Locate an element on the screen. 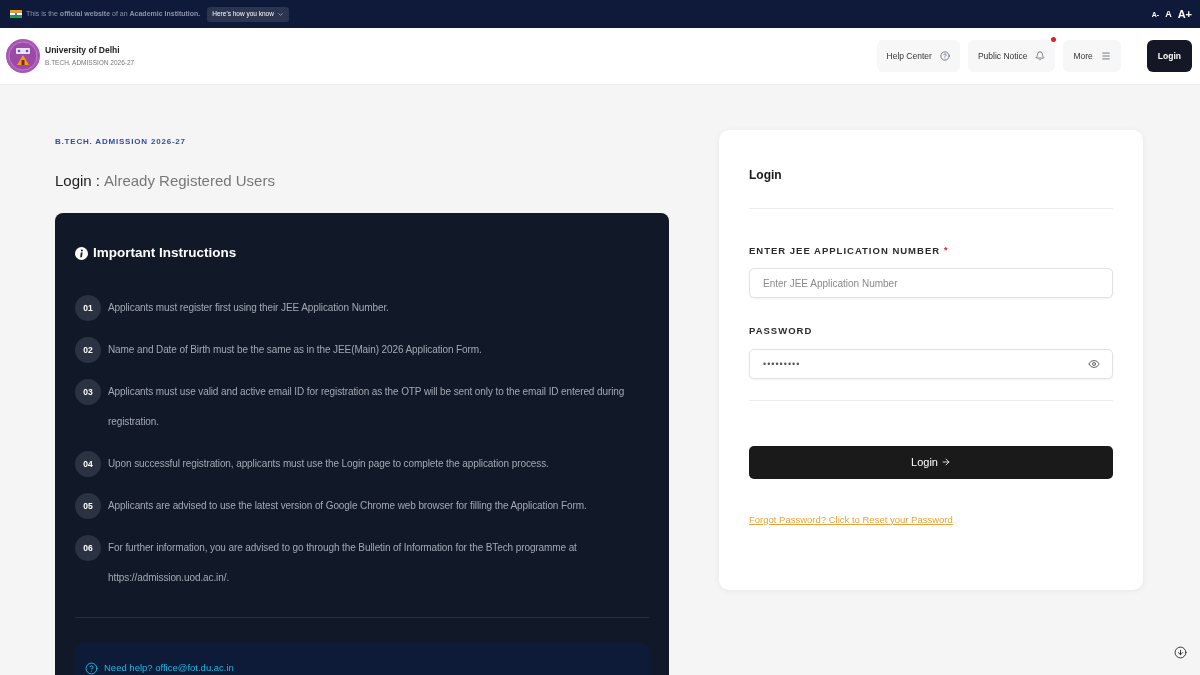  menu-icon is located at coordinates (1105, 56).